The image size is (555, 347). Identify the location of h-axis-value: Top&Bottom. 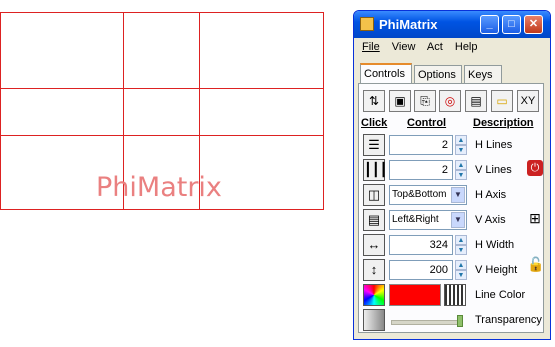
(419, 194).